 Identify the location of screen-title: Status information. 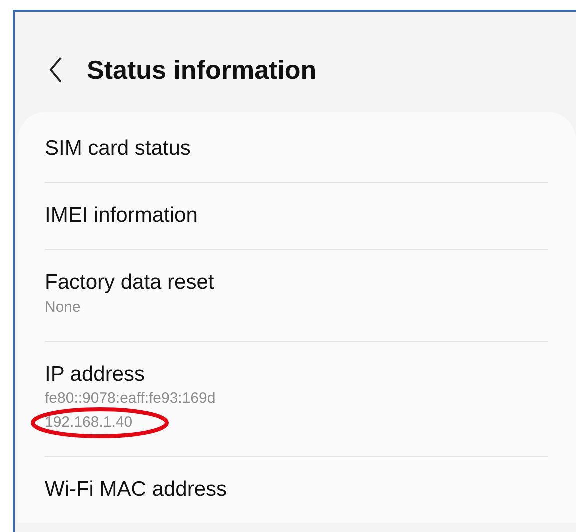
(202, 70).